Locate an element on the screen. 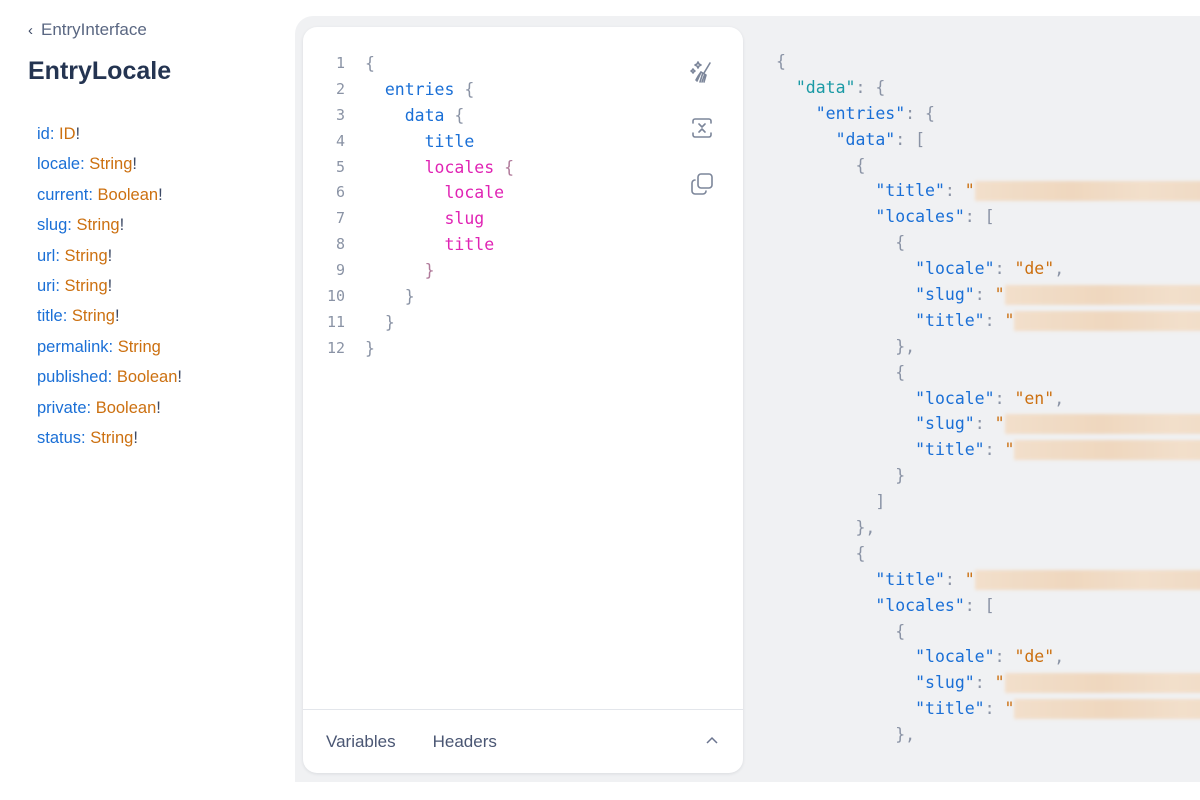 The height and width of the screenshot is (800, 1200). tab-headers: Headers is located at coordinates (465, 742).